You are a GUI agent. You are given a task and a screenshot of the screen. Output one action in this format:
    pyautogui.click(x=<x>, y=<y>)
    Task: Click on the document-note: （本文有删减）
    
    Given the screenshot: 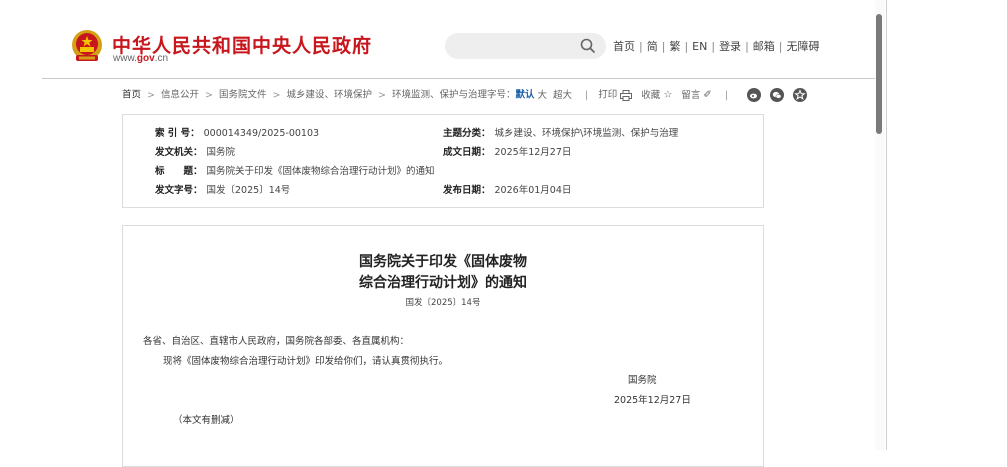 What is the action you would take?
    pyautogui.click(x=206, y=420)
    